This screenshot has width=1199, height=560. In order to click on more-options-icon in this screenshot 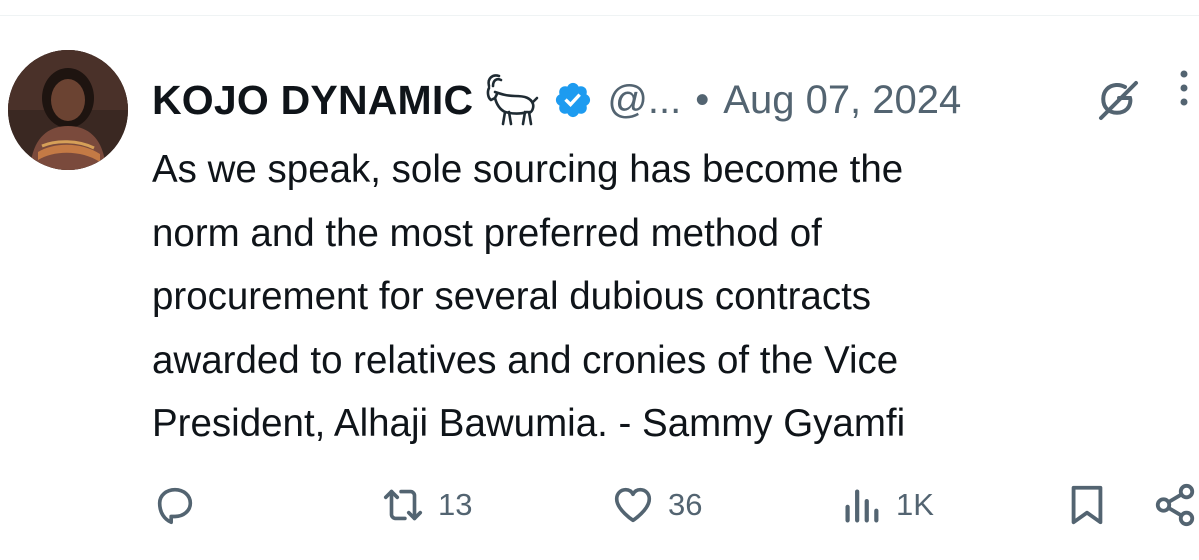, I will do `click(1184, 90)`.